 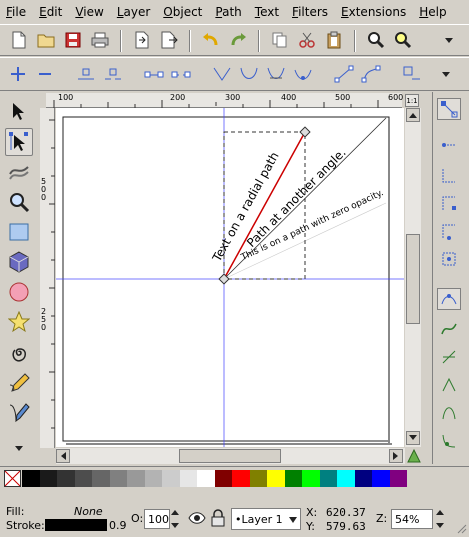 What do you see at coordinates (403, 40) in the screenshot?
I see `zoom-drawing-icon` at bounding box center [403, 40].